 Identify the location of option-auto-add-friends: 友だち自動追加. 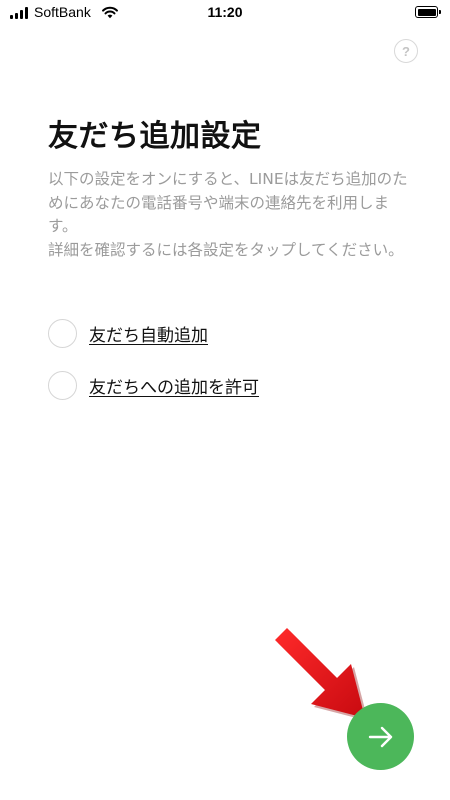
(228, 333).